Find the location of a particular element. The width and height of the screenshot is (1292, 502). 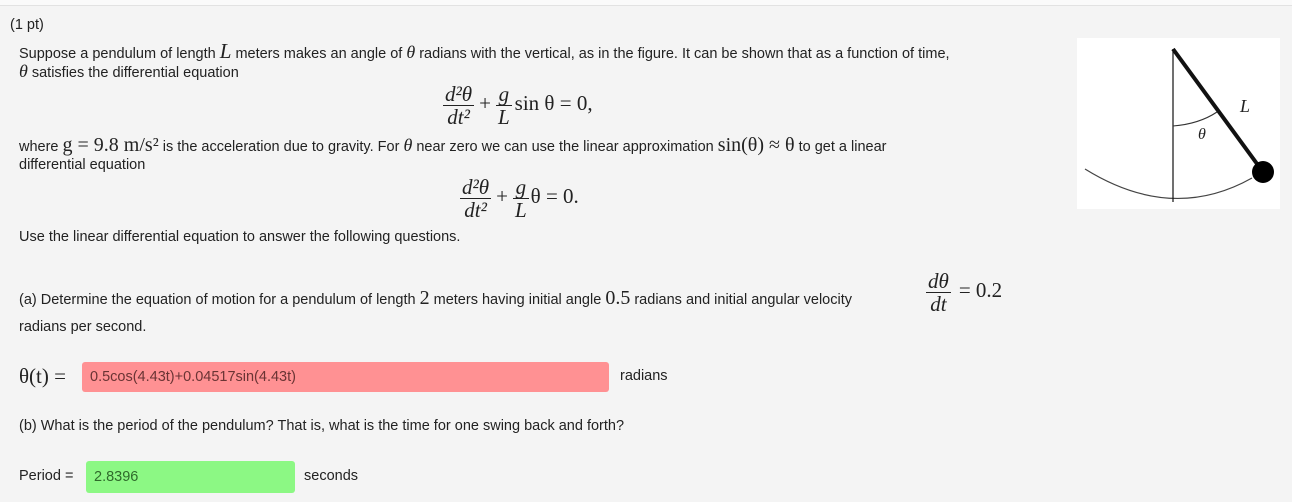

swing-arc is located at coordinates (1168, 183).